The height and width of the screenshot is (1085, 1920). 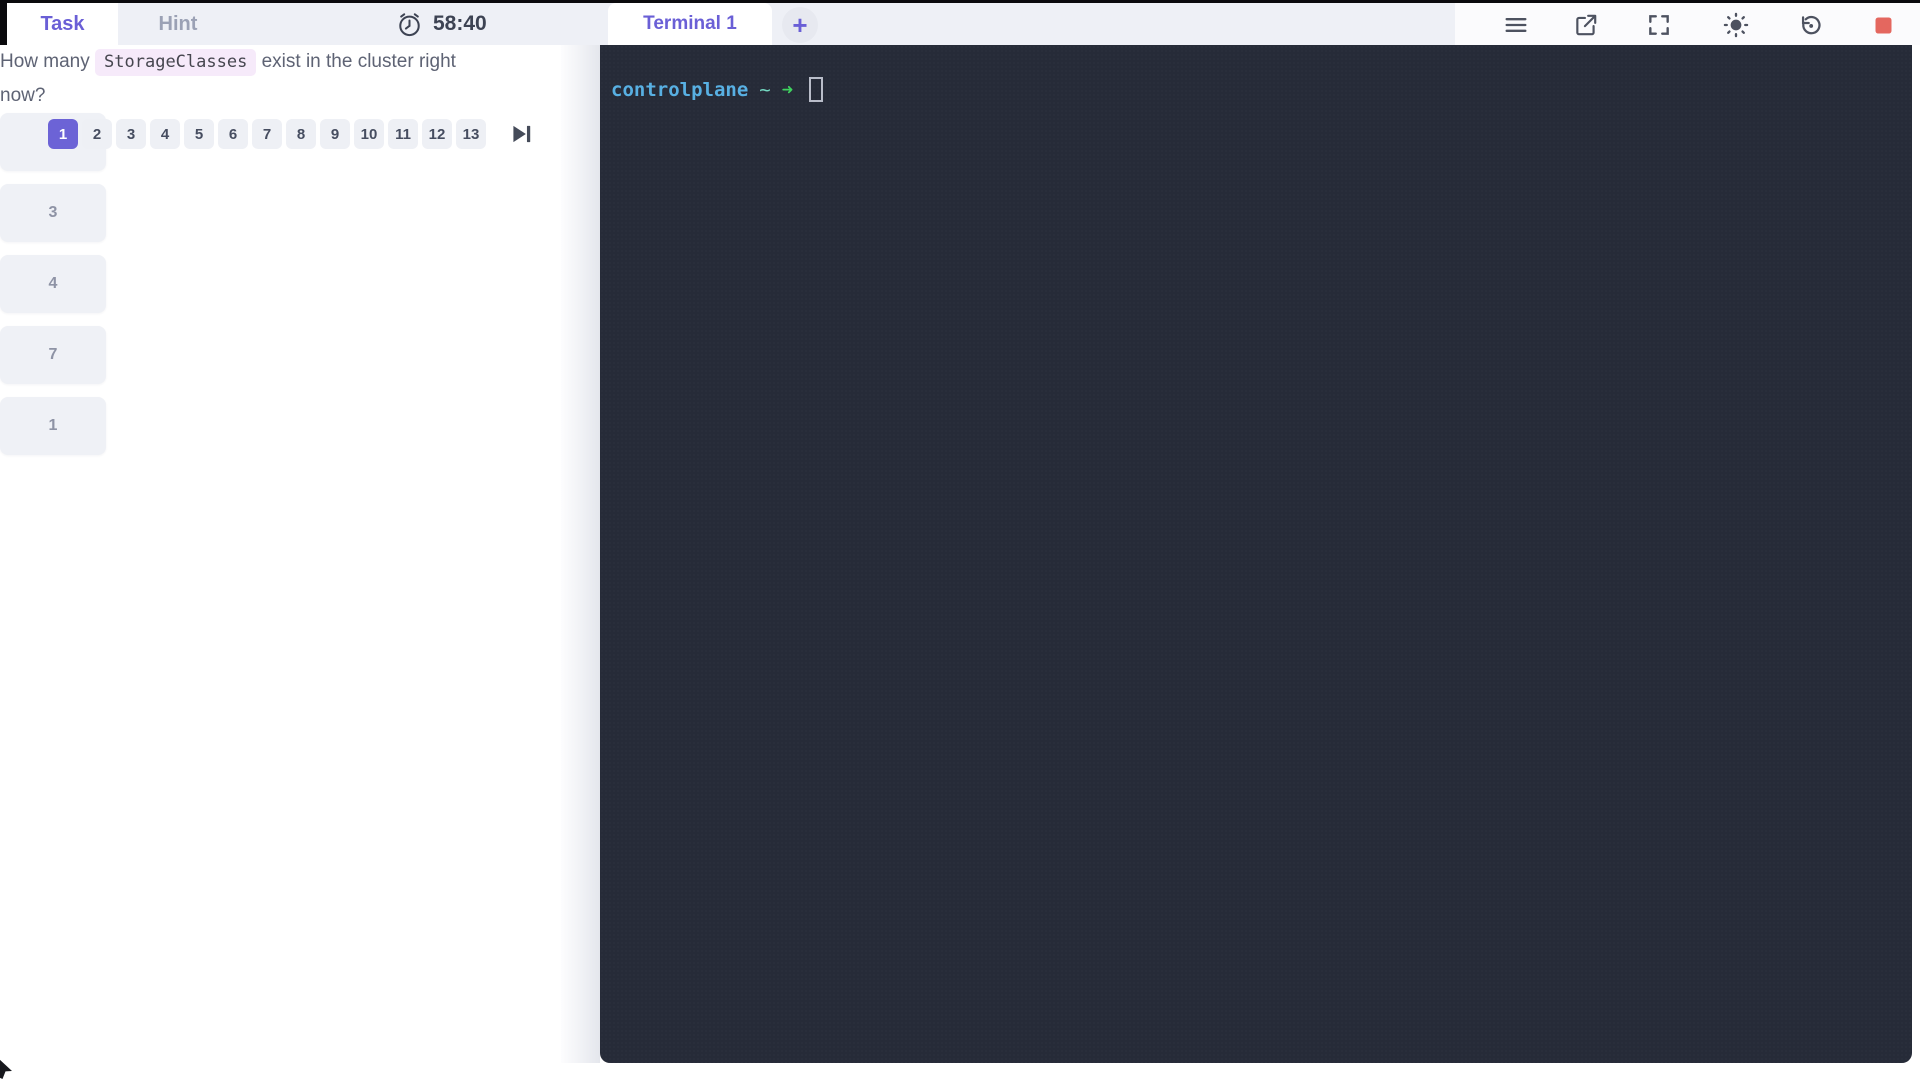 I want to click on page-button-11: 11, so click(x=403, y=134).